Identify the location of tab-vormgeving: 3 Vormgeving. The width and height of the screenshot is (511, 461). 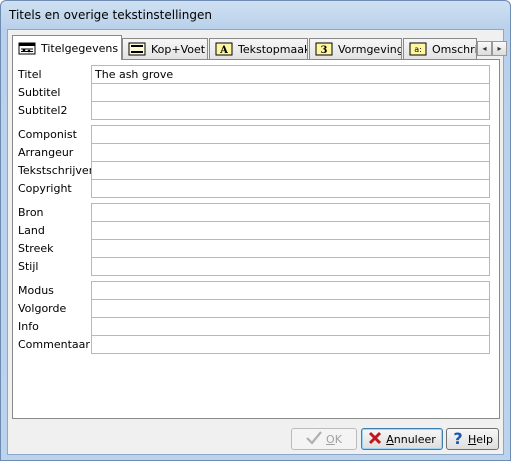
(355, 48).